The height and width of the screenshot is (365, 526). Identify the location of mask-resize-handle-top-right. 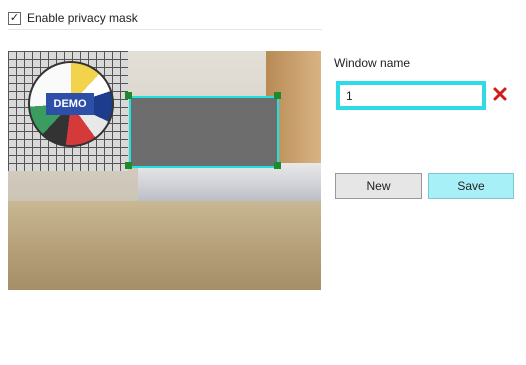
(277, 95).